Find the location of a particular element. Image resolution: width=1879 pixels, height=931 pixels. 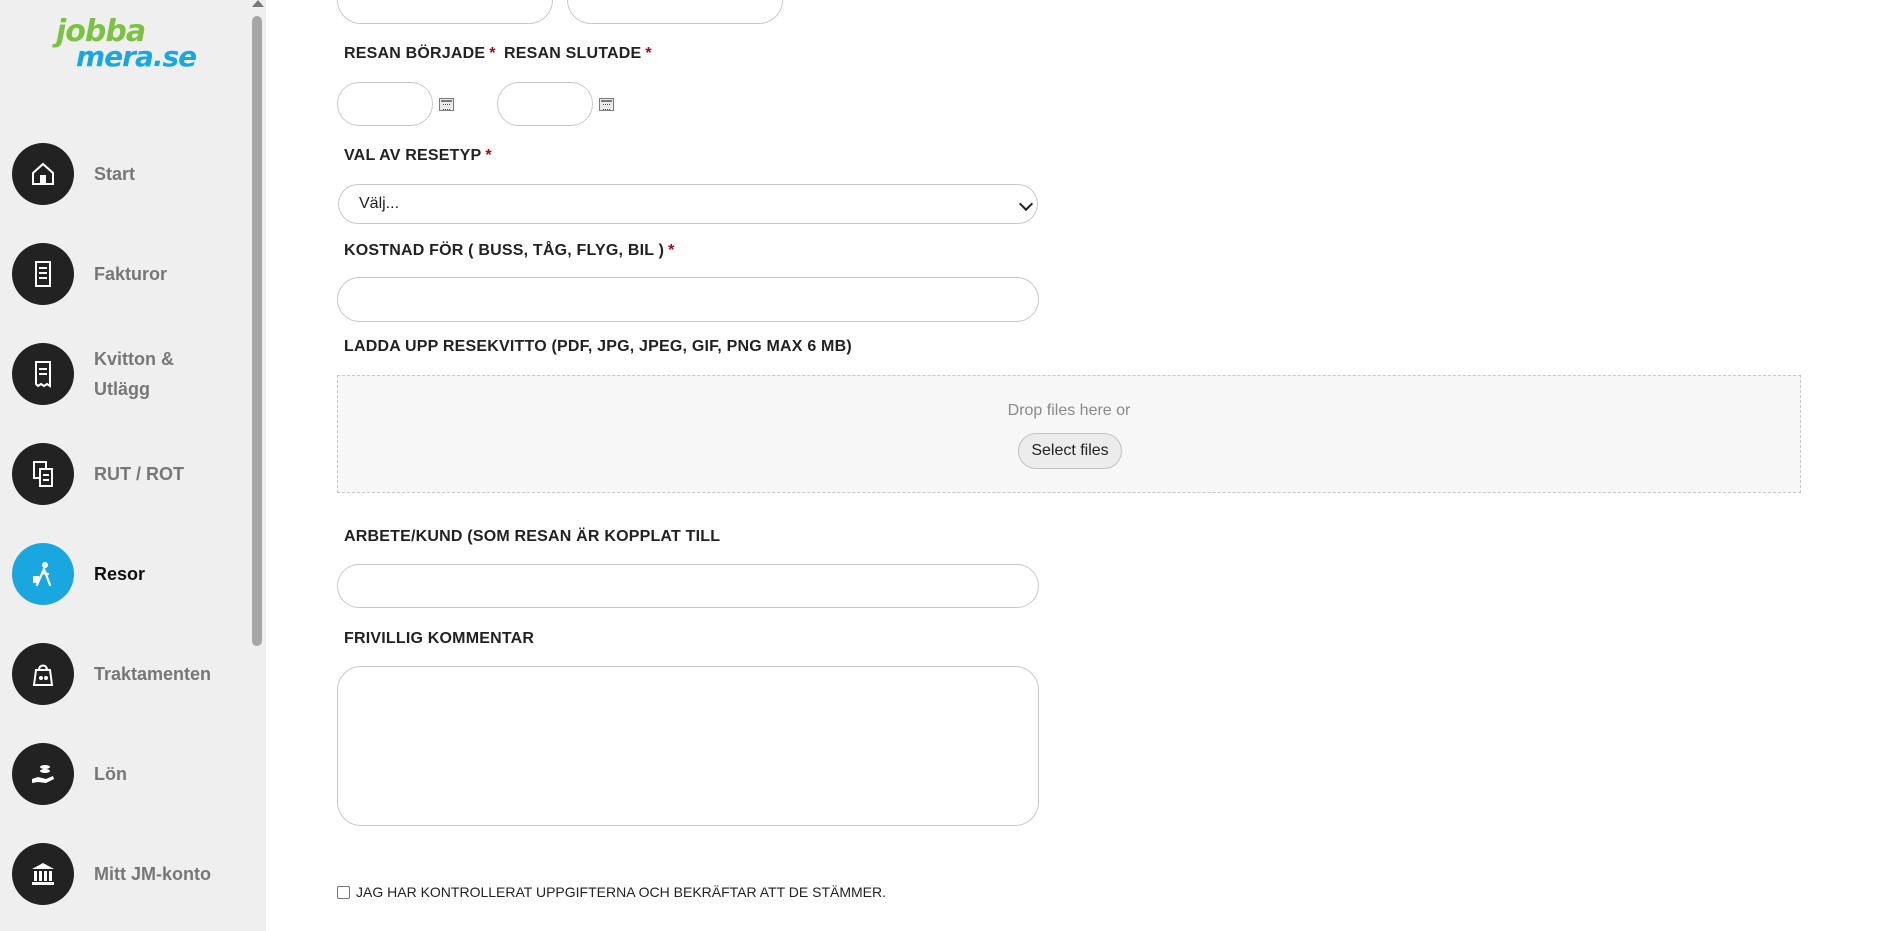

bank-icon is located at coordinates (43, 874).